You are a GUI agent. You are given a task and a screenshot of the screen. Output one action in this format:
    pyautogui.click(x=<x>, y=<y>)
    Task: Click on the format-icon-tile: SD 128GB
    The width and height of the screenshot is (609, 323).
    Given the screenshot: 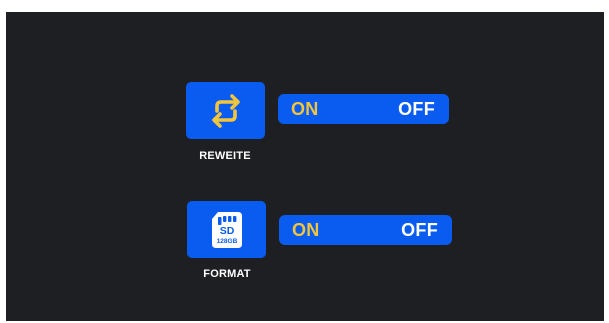 What is the action you would take?
    pyautogui.click(x=226, y=229)
    